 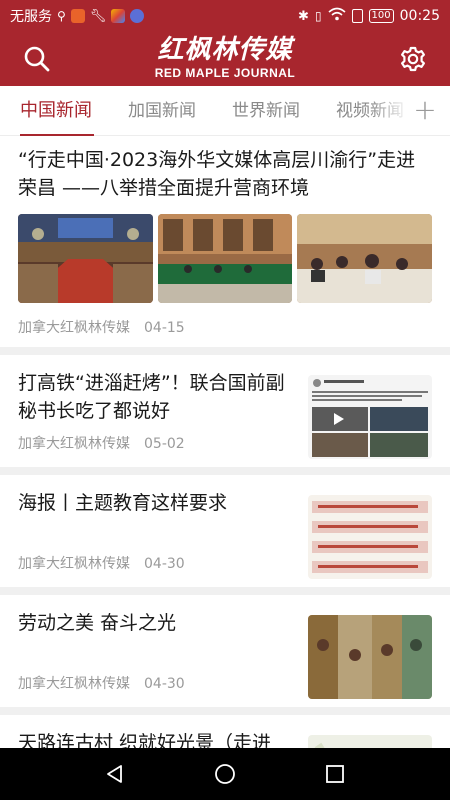 I want to click on back-icon, so click(x=114, y=774).